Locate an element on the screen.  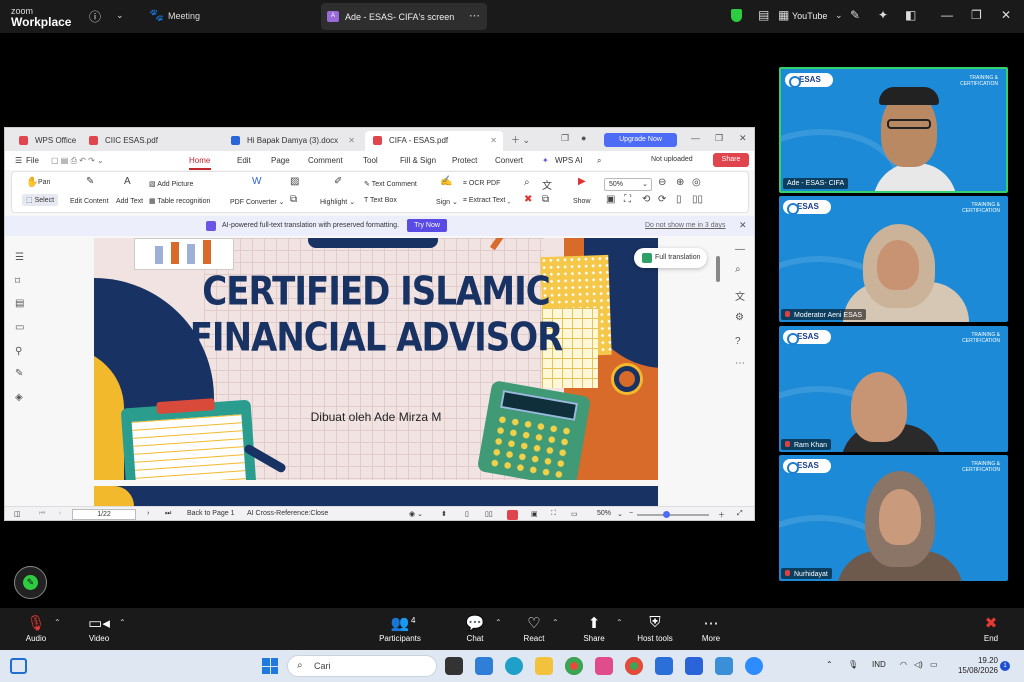
double-page-view-icon: ▯▯ is located at coordinates (489, 514).